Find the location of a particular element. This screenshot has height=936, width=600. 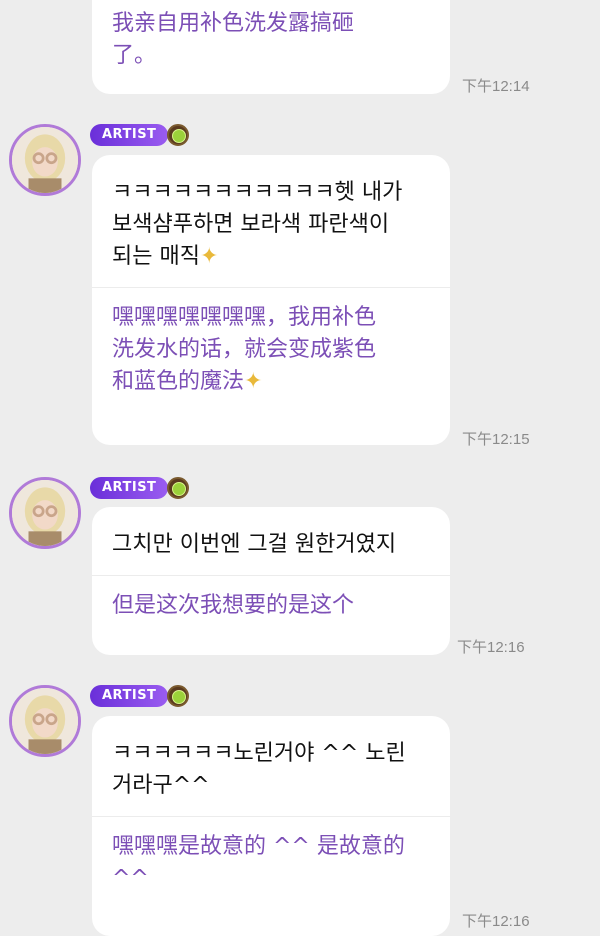

message-time: 下午12:15 is located at coordinates (496, 439).